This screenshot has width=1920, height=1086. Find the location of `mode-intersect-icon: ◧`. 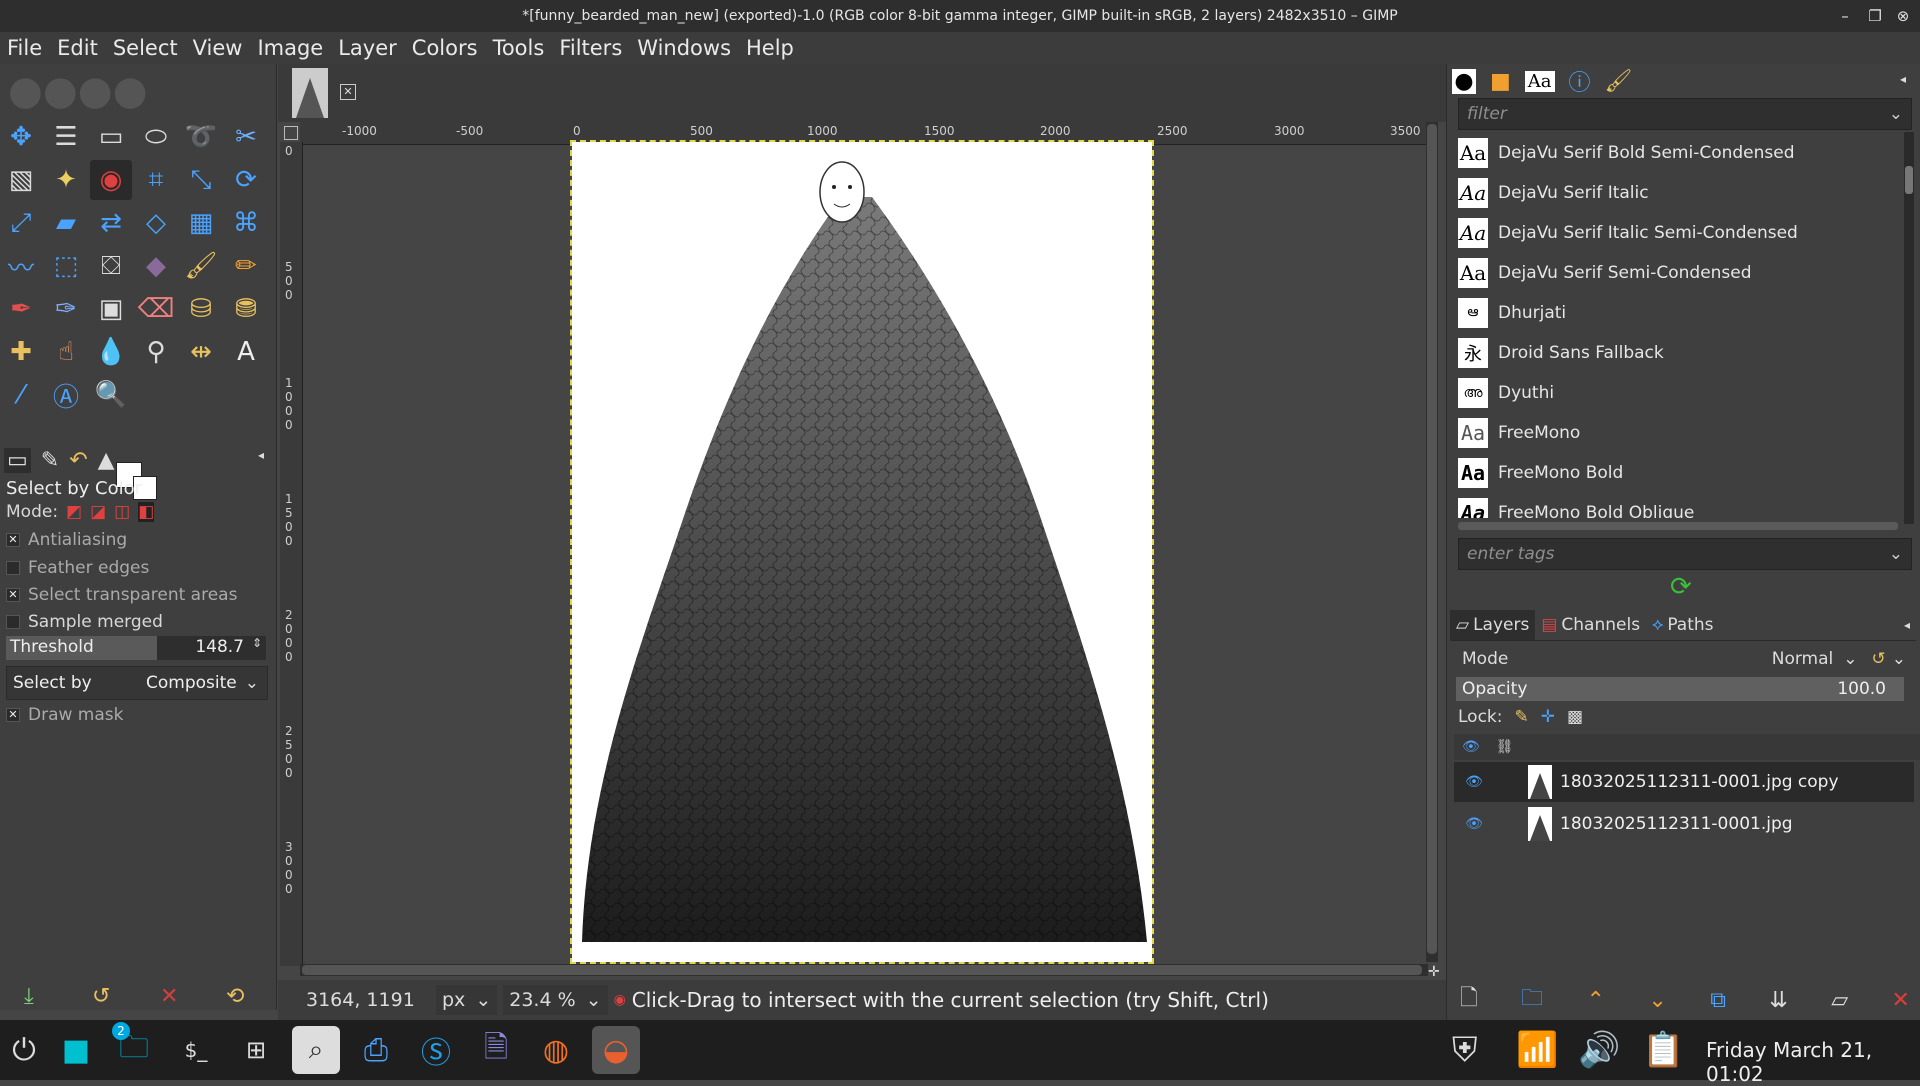

mode-intersect-icon: ◧ is located at coordinates (146, 512).